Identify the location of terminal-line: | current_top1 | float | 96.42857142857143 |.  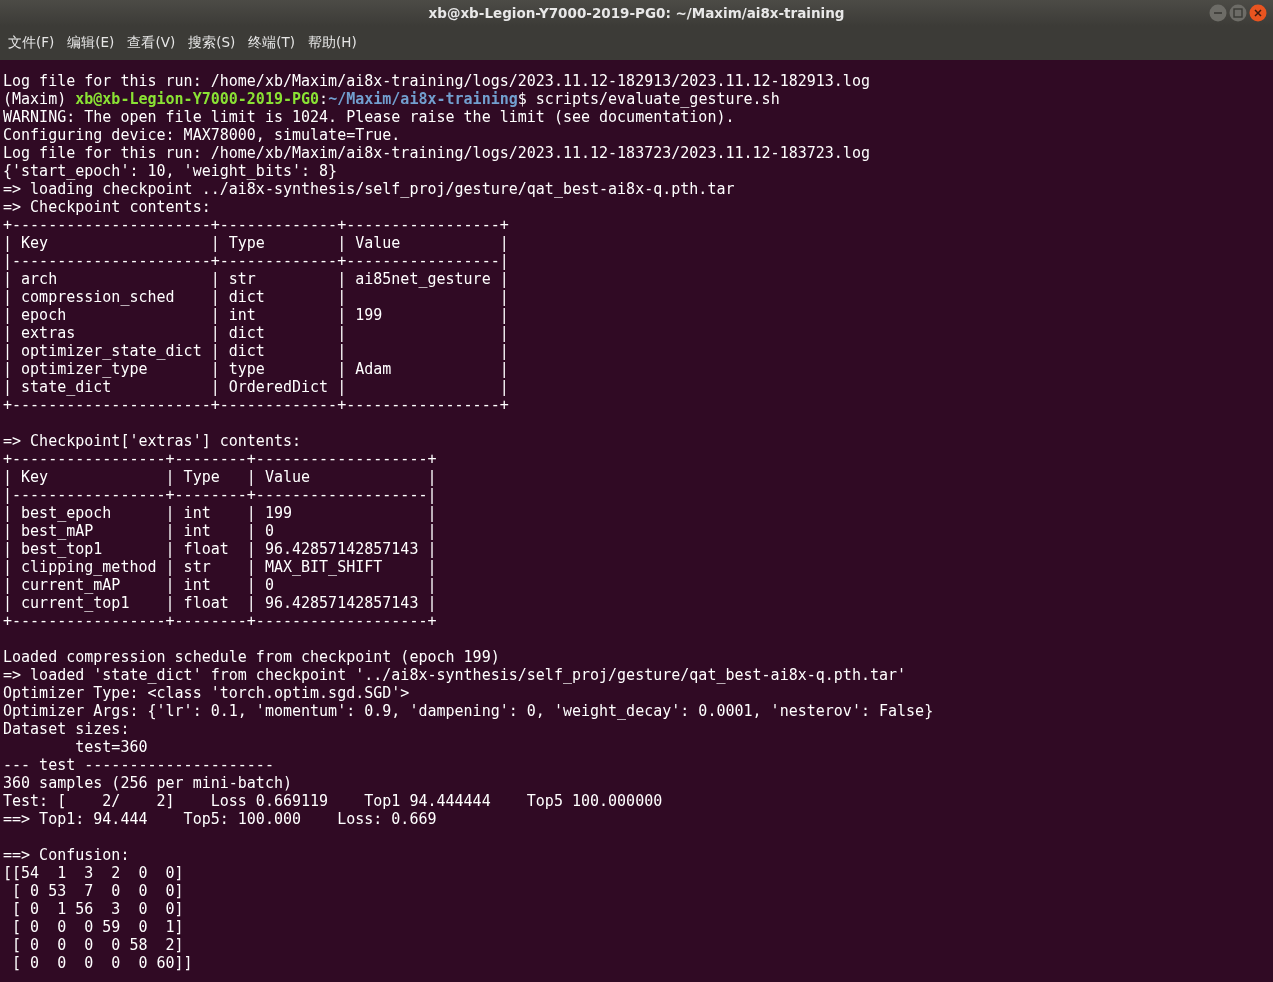
(220, 603).